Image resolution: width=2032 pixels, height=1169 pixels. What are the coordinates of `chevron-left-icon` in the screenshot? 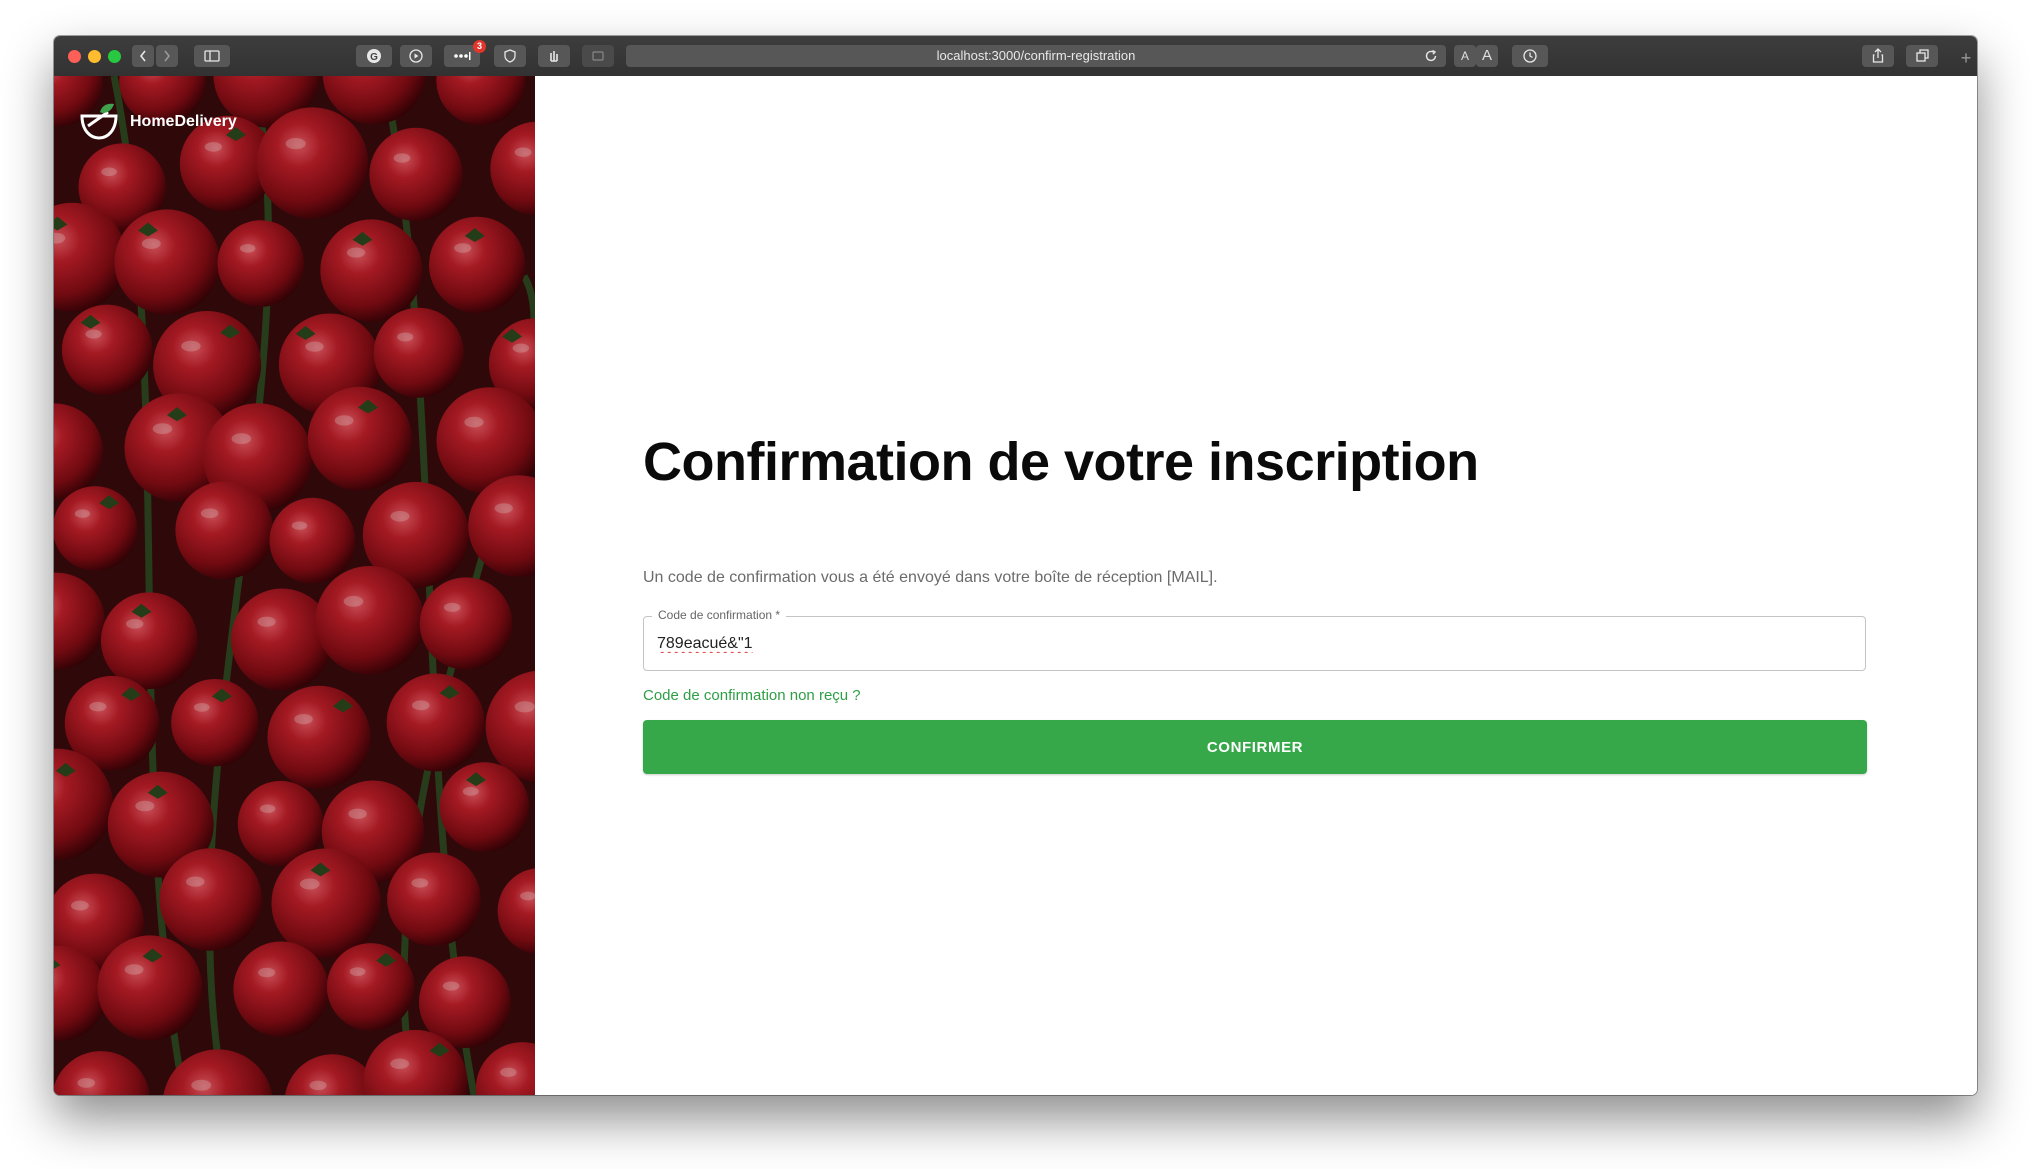 It's located at (142, 56).